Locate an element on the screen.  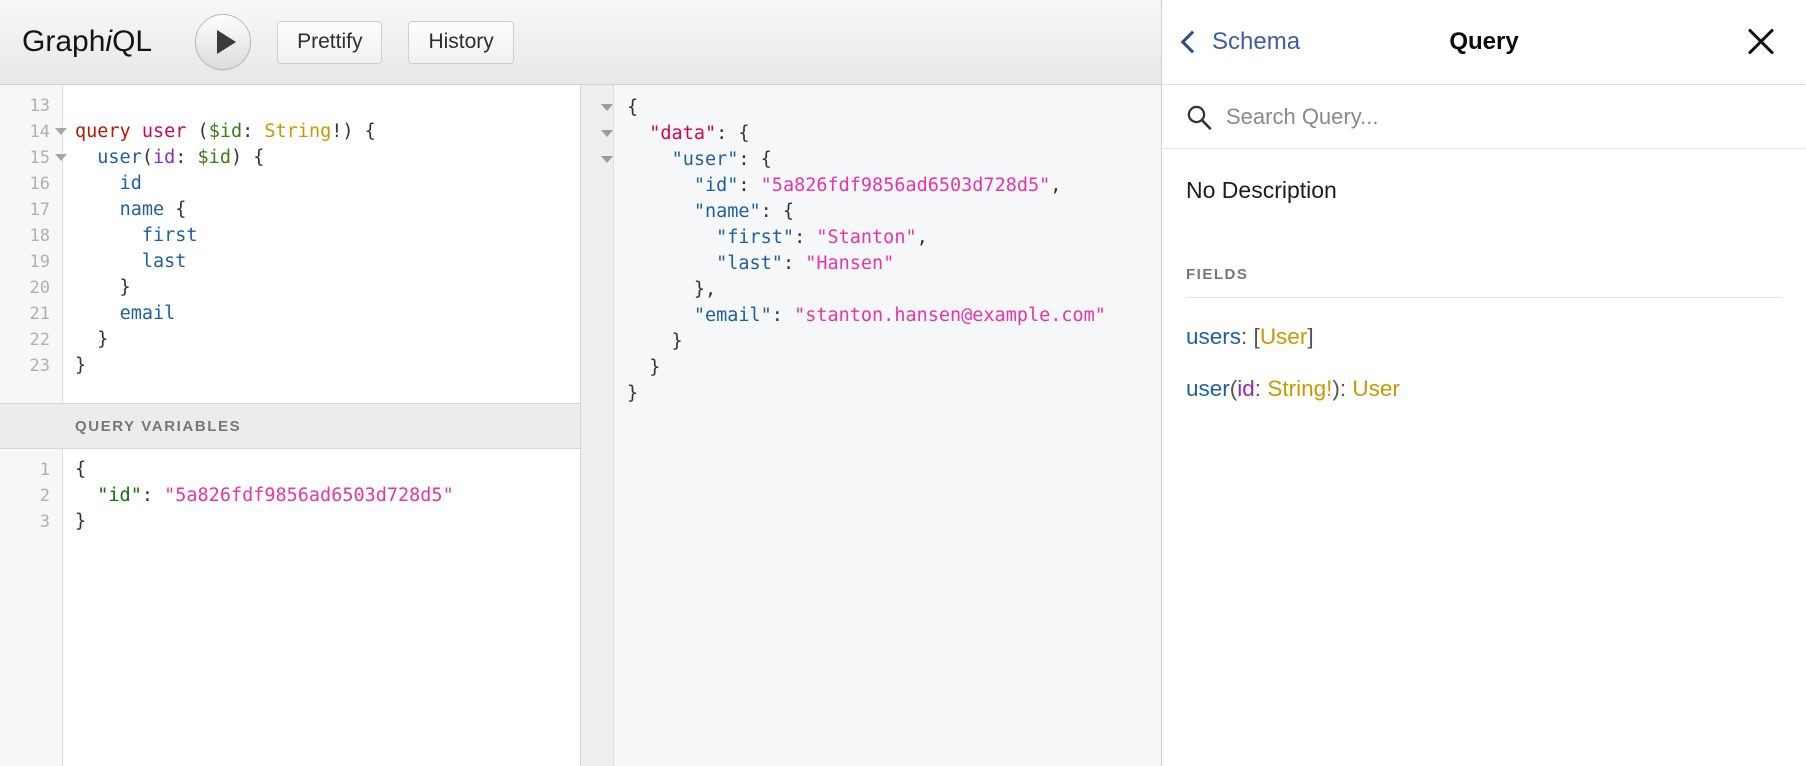
code-line: "user": { is located at coordinates (881, 160).